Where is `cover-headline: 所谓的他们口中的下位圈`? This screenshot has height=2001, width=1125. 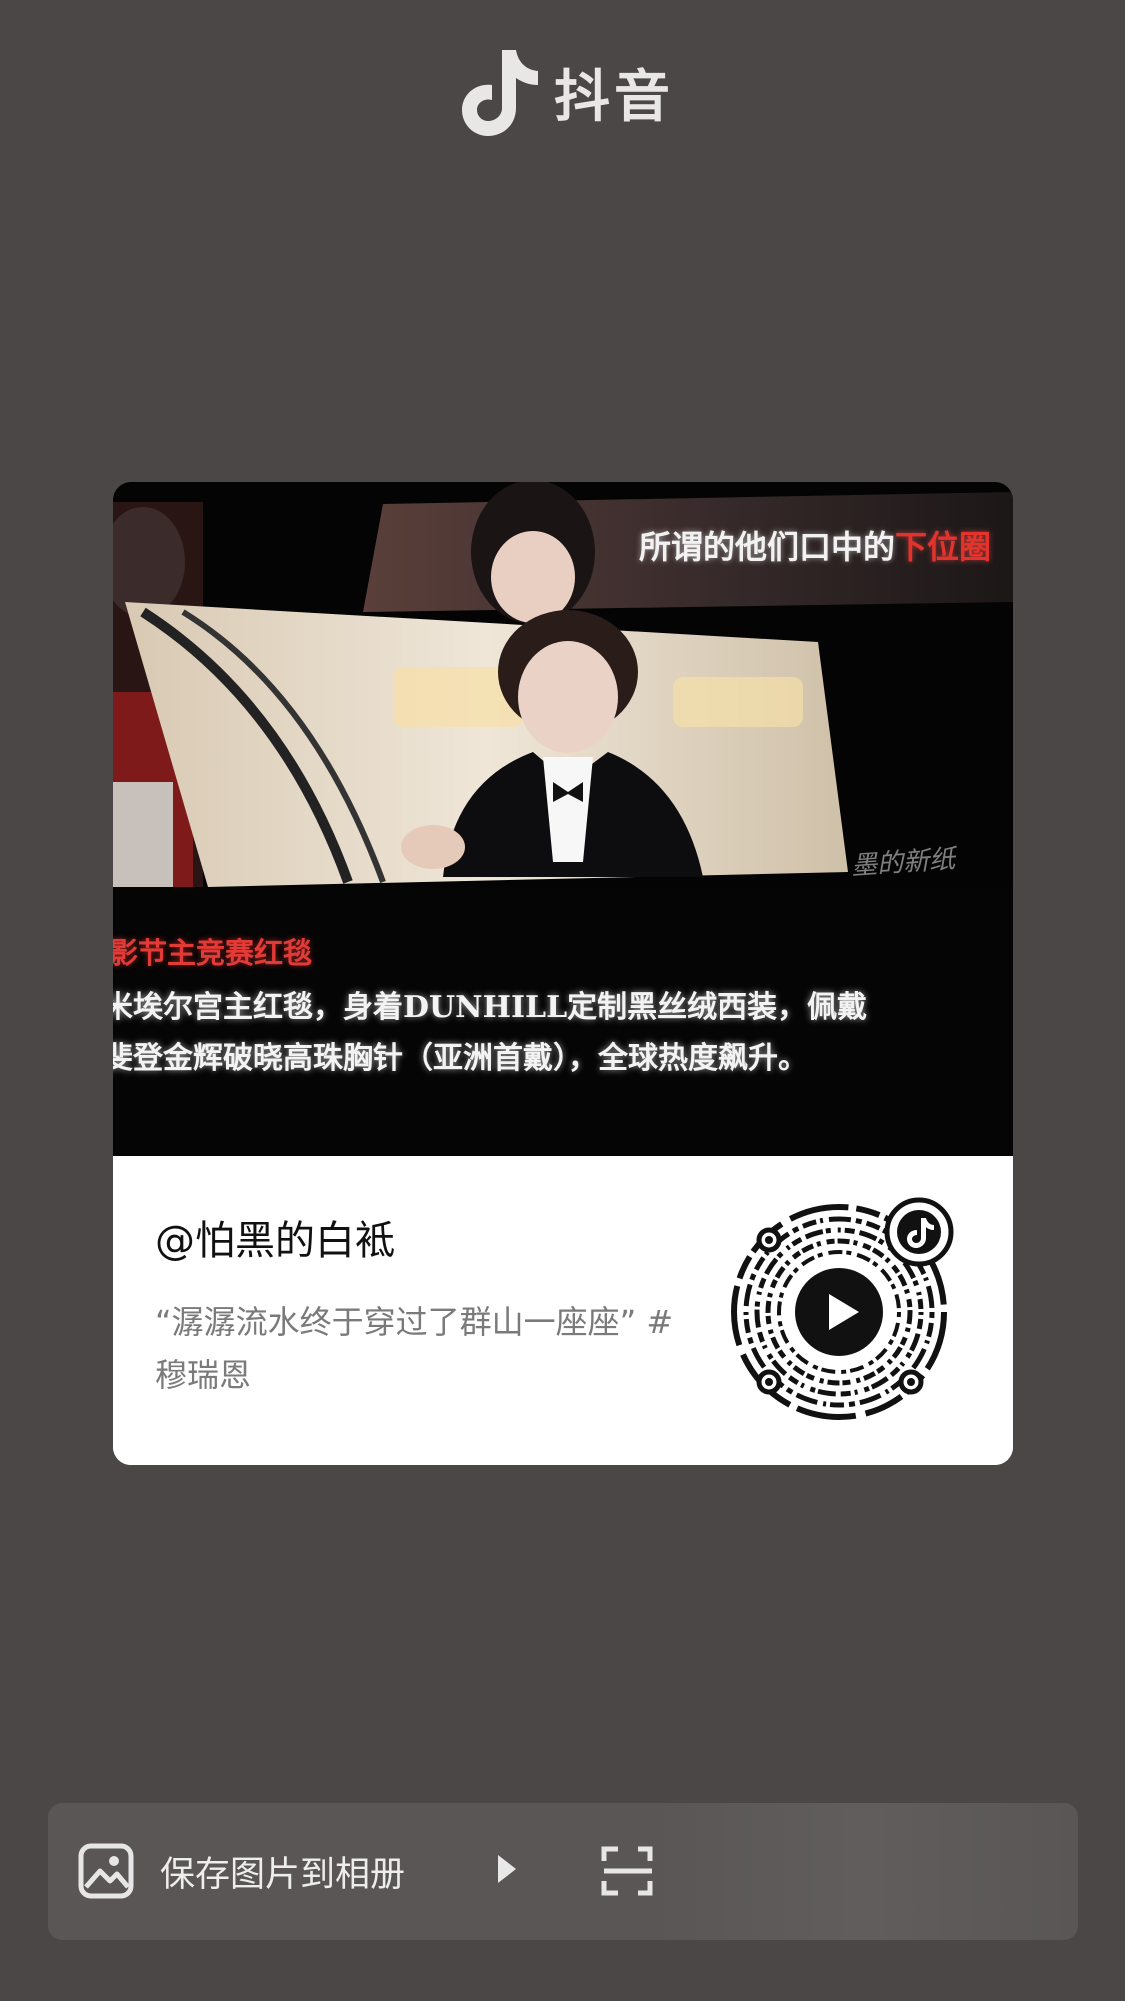 cover-headline: 所谓的他们口中的下位圈 is located at coordinates (815, 545).